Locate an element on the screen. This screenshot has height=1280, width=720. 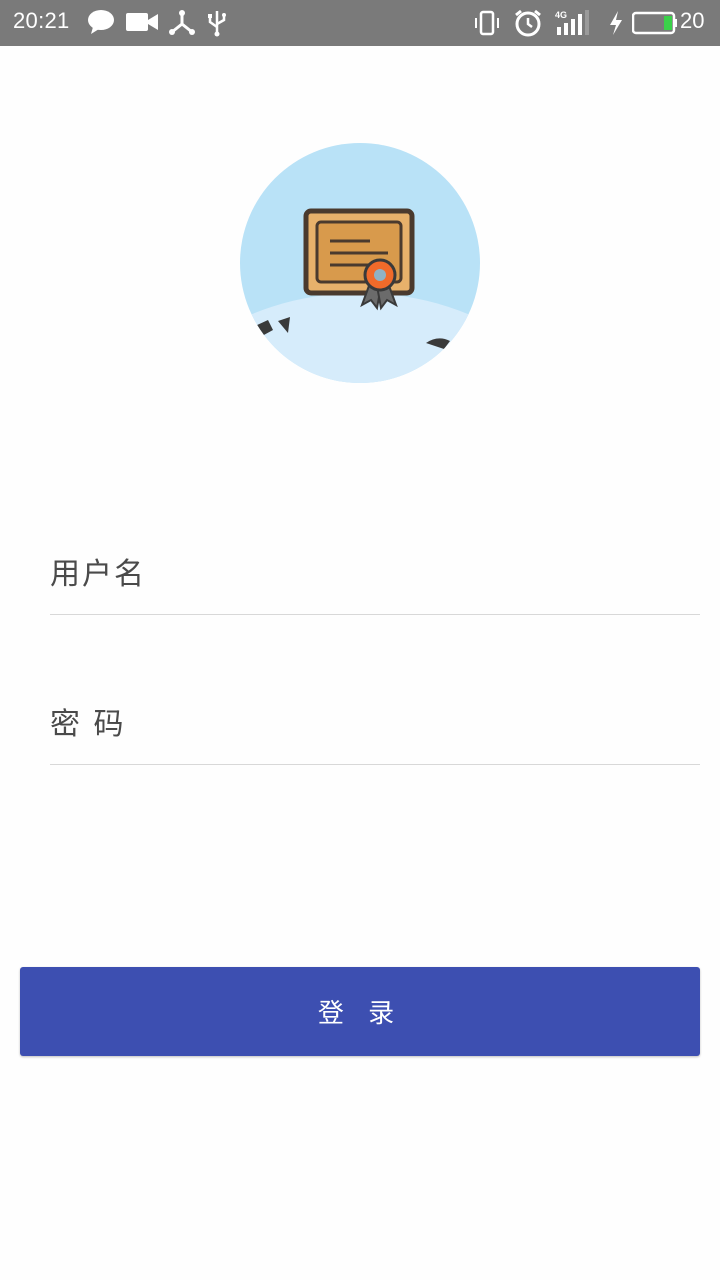
avatar is located at coordinates (360, 263).